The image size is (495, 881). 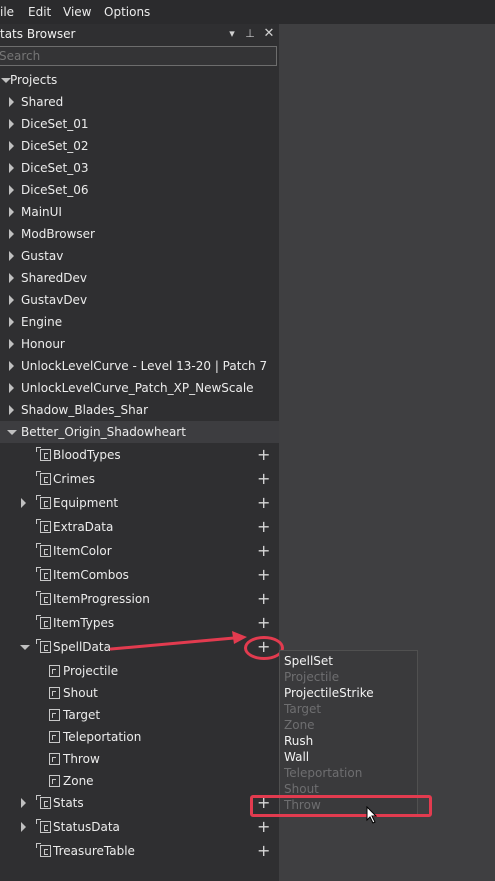 What do you see at coordinates (39, 12) in the screenshot?
I see `menu-edit: Edit` at bounding box center [39, 12].